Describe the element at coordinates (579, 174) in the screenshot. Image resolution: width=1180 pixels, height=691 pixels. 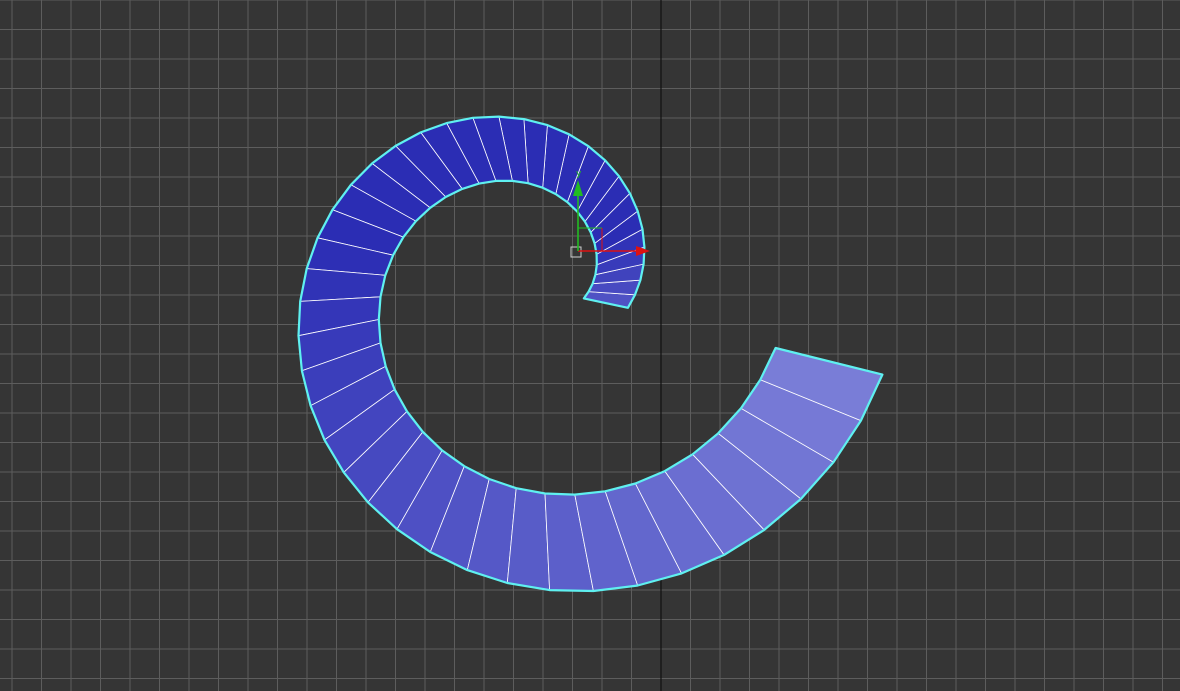
I see `gizmo-y-label: y` at that location.